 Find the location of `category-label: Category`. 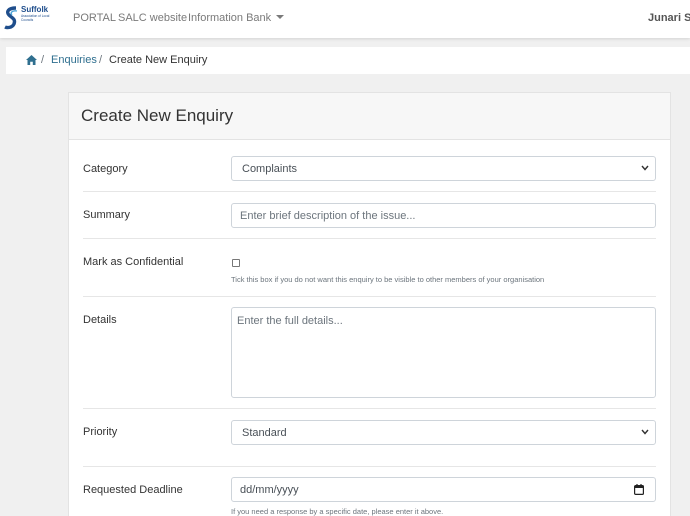

category-label: Category is located at coordinates (105, 169).